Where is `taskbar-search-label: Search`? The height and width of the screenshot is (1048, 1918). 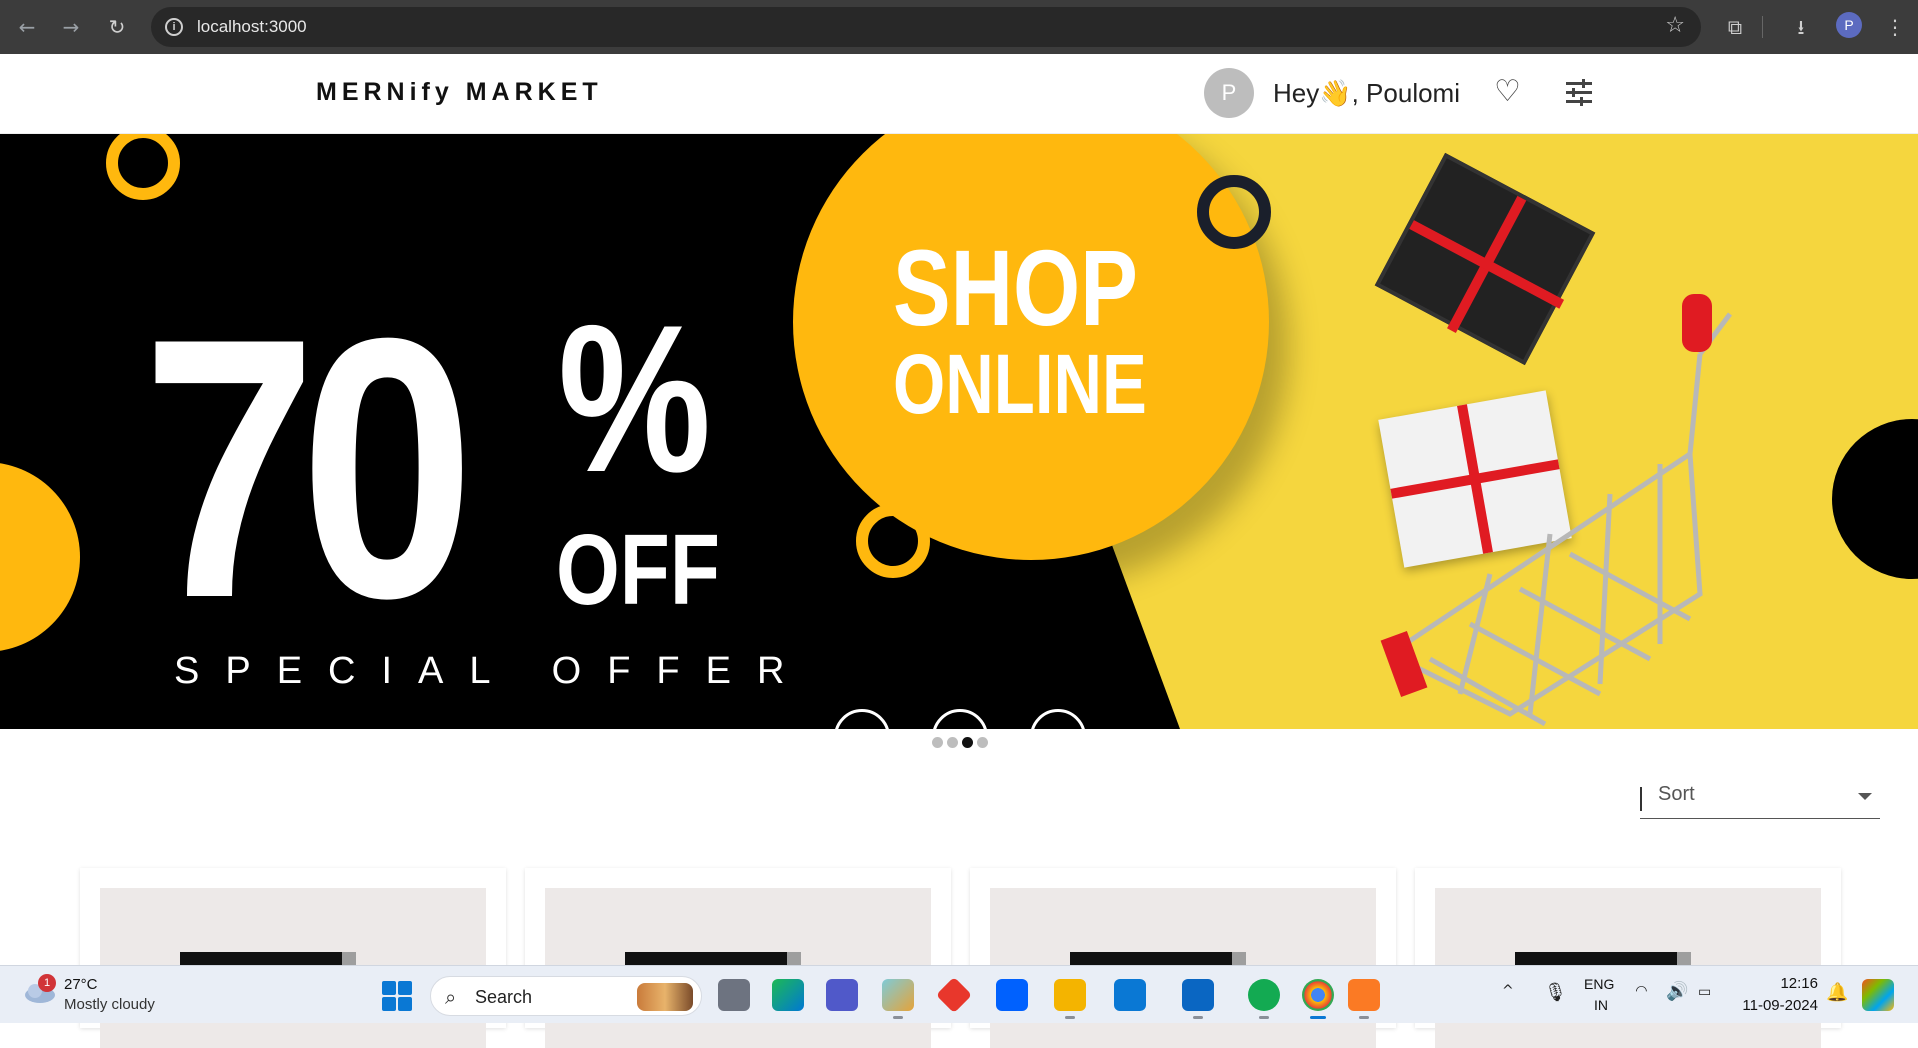 taskbar-search-label: Search is located at coordinates (504, 997).